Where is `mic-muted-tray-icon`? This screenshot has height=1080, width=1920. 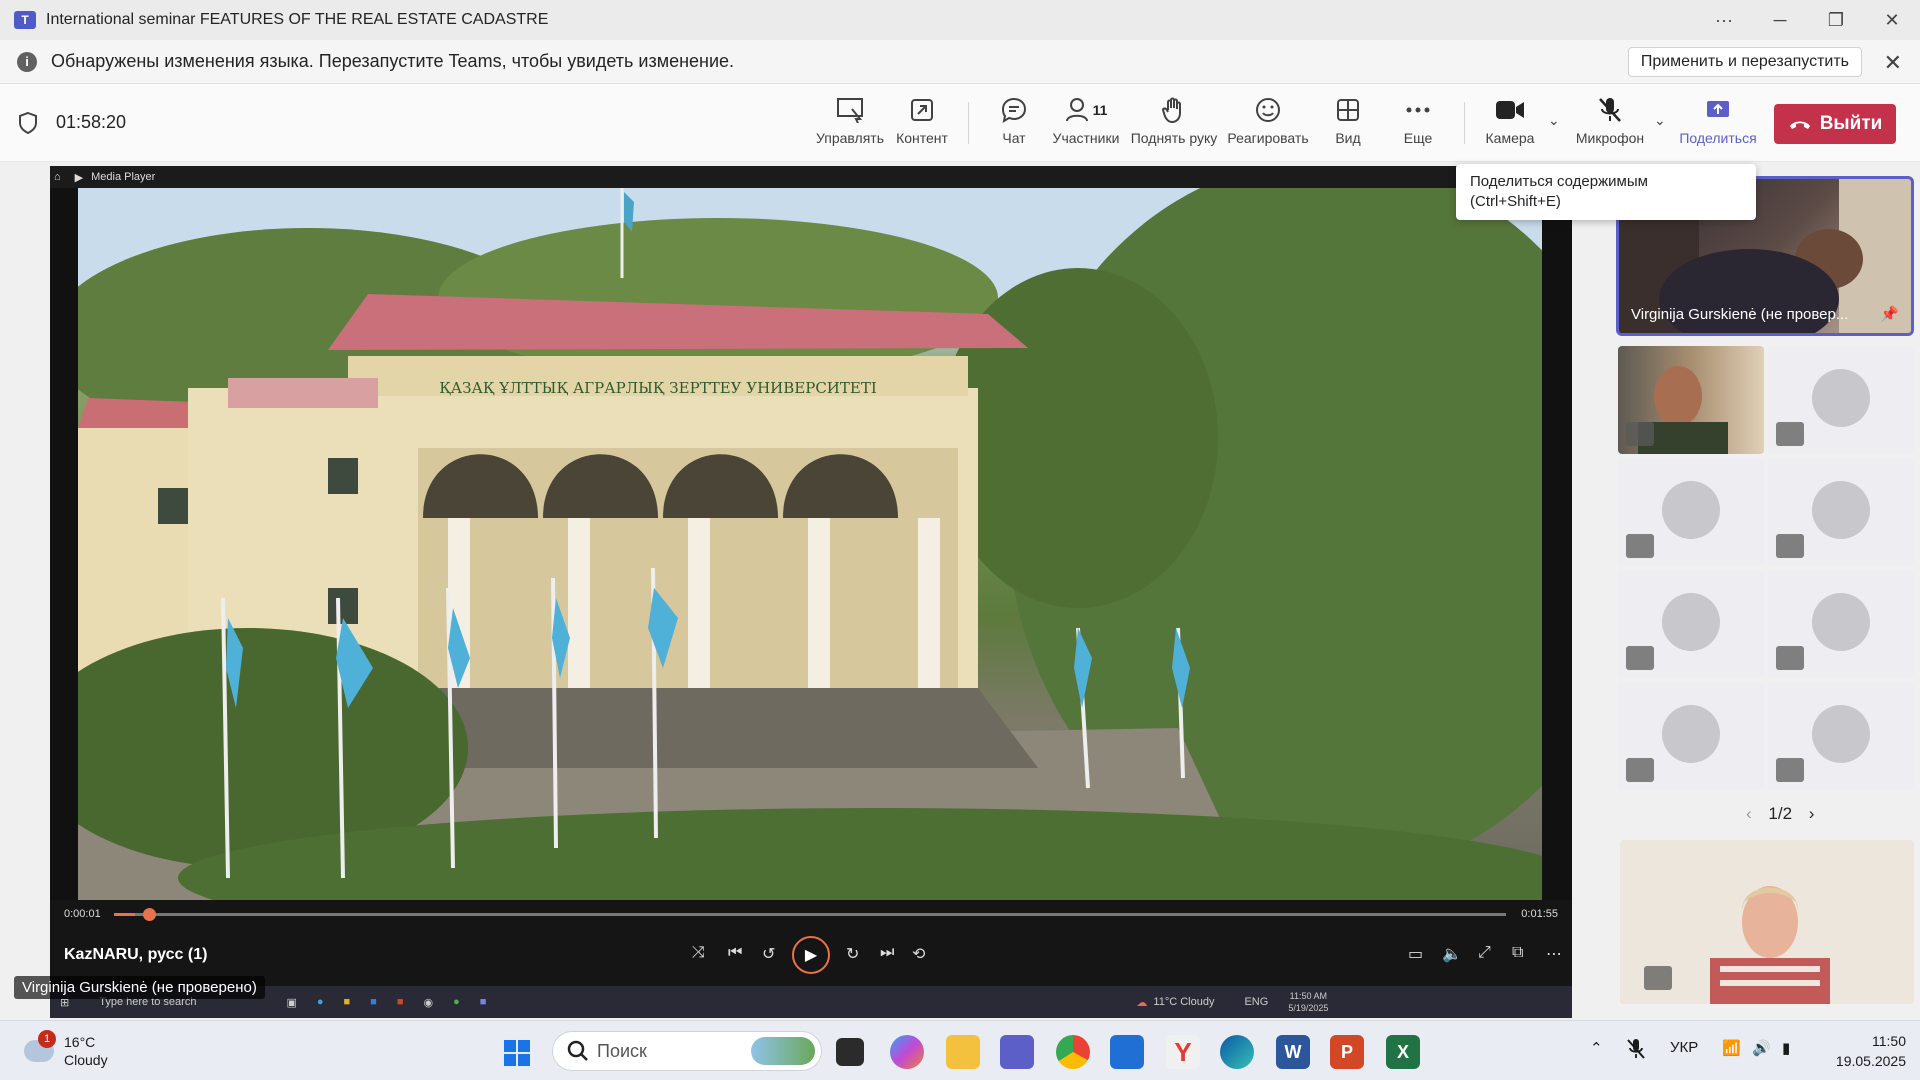 mic-muted-tray-icon is located at coordinates (1636, 1049).